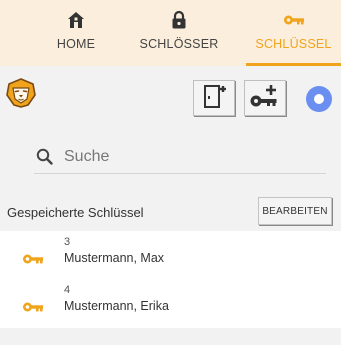 The image size is (341, 345). I want to click on list-item: 3 Mustermann, Max, so click(170, 255).